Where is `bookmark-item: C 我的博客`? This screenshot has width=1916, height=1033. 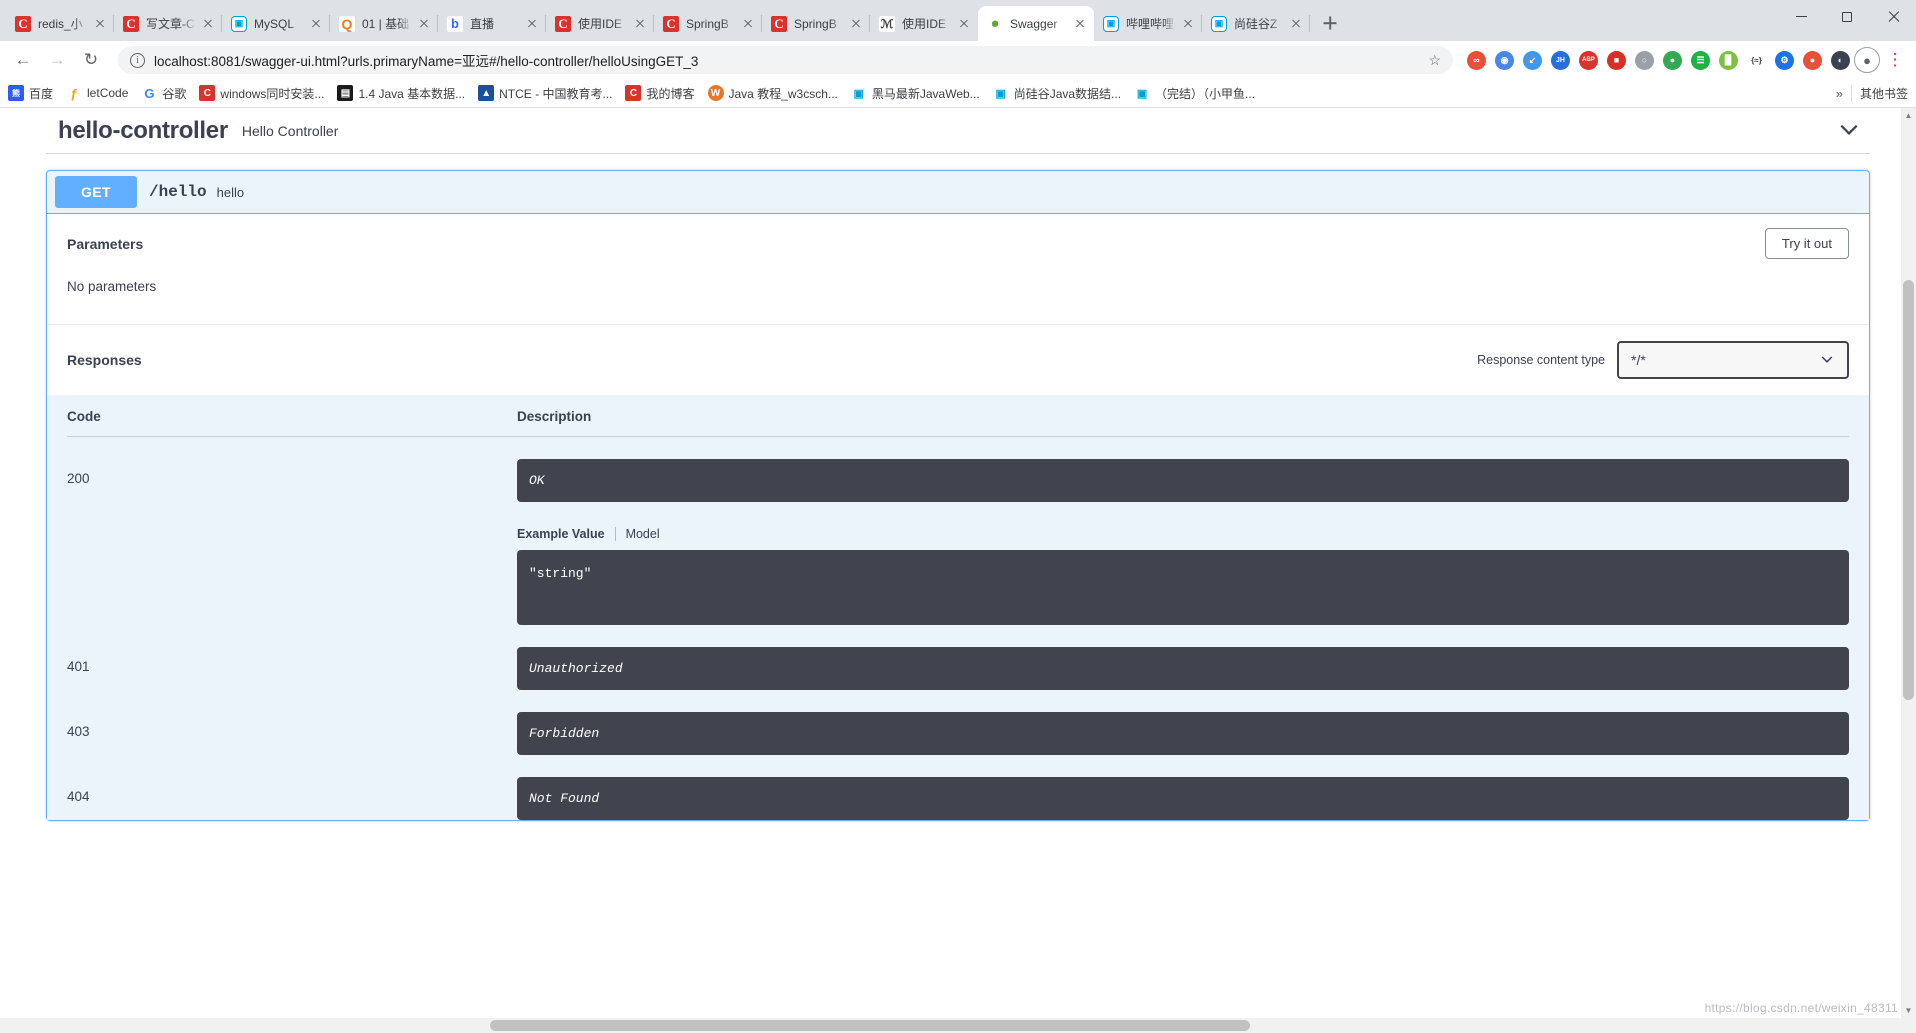
bookmark-item: C 我的博客 is located at coordinates (660, 93).